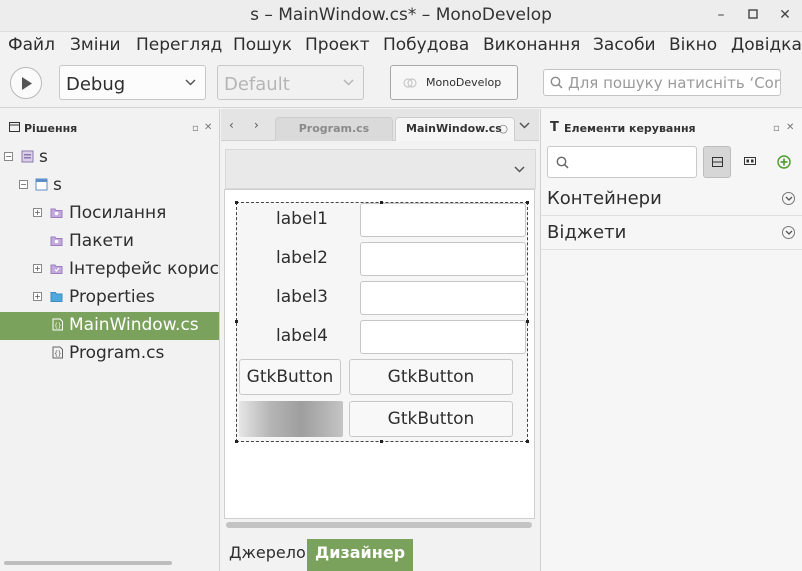  What do you see at coordinates (426, 45) in the screenshot?
I see `menu-build: Побудова` at bounding box center [426, 45].